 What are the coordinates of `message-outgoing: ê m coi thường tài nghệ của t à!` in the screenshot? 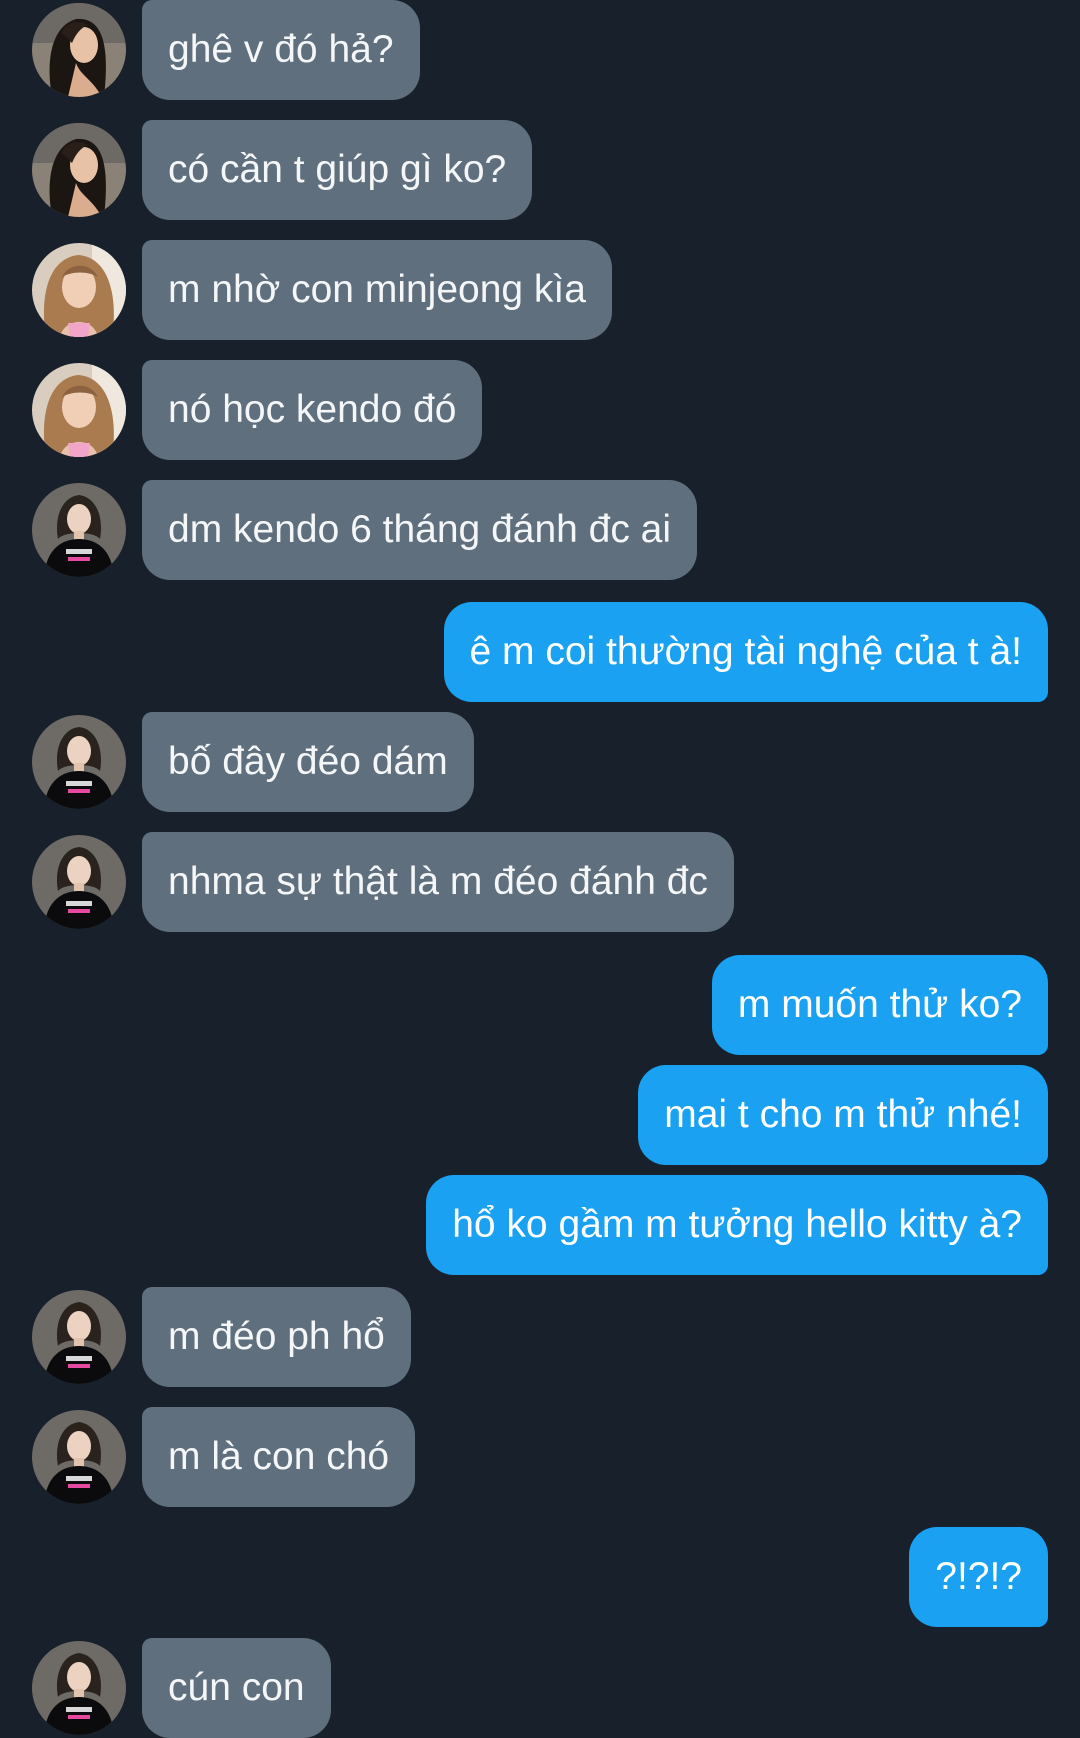 It's located at (540, 652).